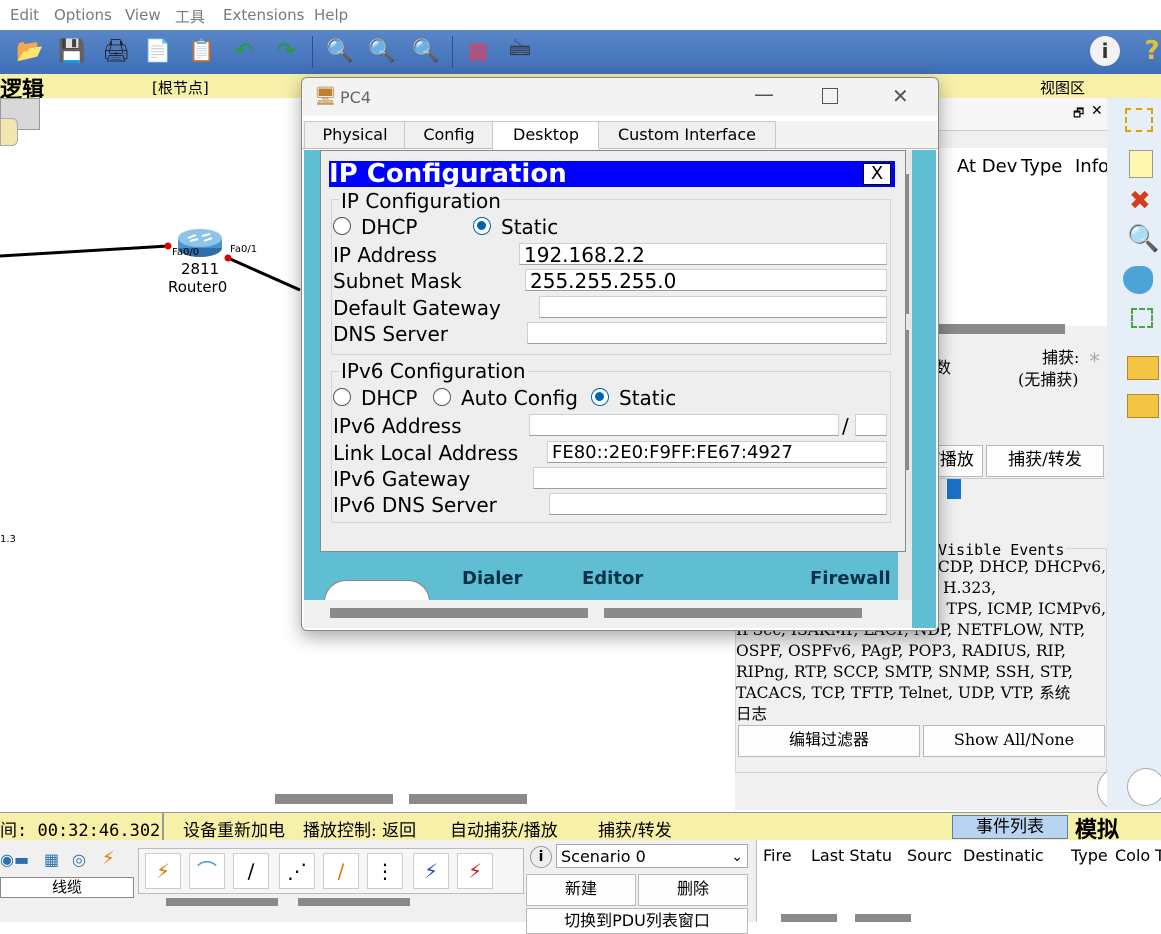 This screenshot has width=1161, height=934. What do you see at coordinates (202, 51) in the screenshot?
I see `copy-icon: 📋` at bounding box center [202, 51].